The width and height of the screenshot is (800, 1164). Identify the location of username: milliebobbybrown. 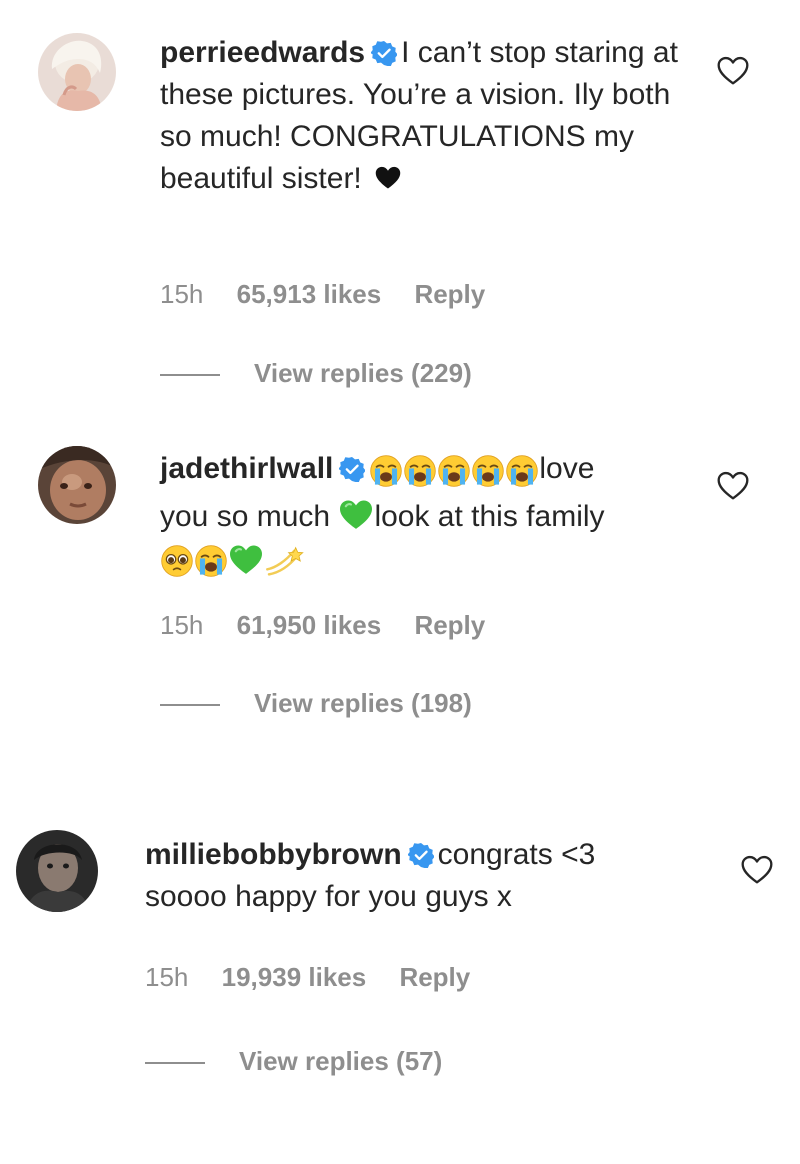
(273, 854).